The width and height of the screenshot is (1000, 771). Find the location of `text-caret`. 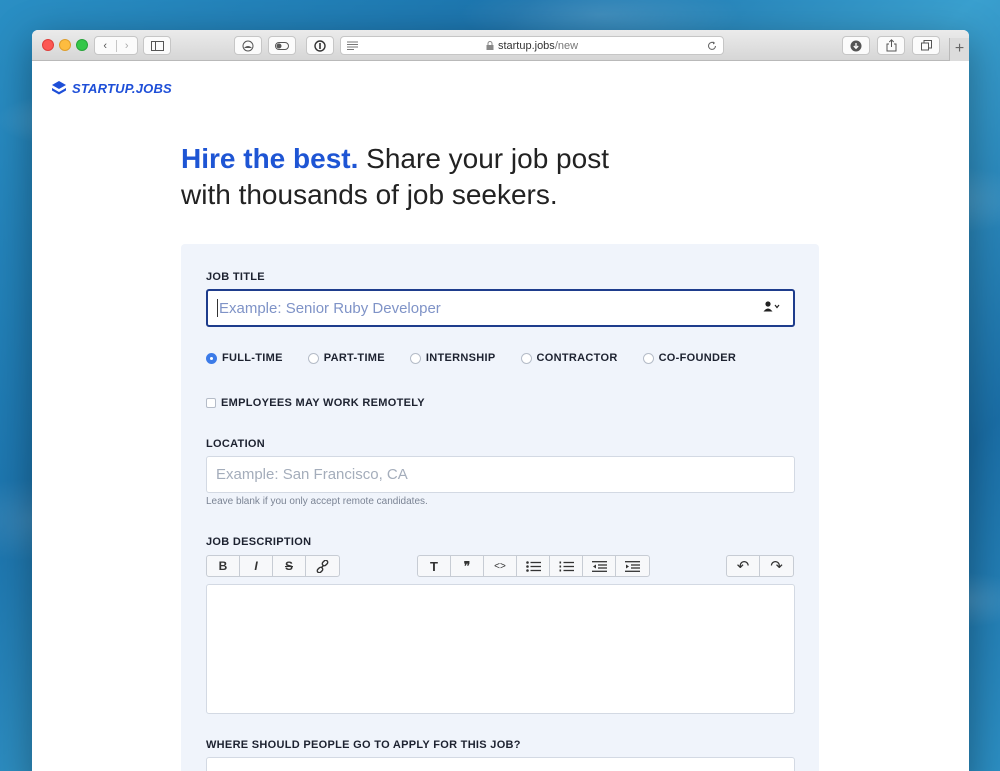

text-caret is located at coordinates (217, 308).